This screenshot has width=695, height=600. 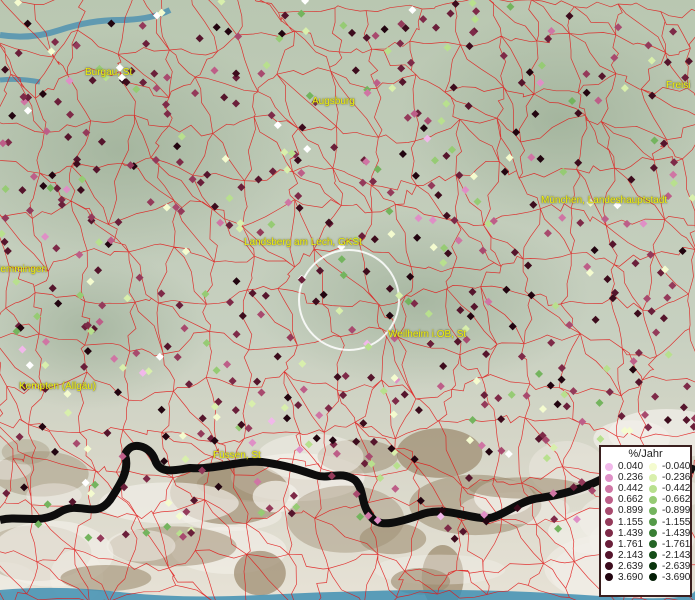 I want to click on legend-label: -0.040, so click(x=676, y=467).